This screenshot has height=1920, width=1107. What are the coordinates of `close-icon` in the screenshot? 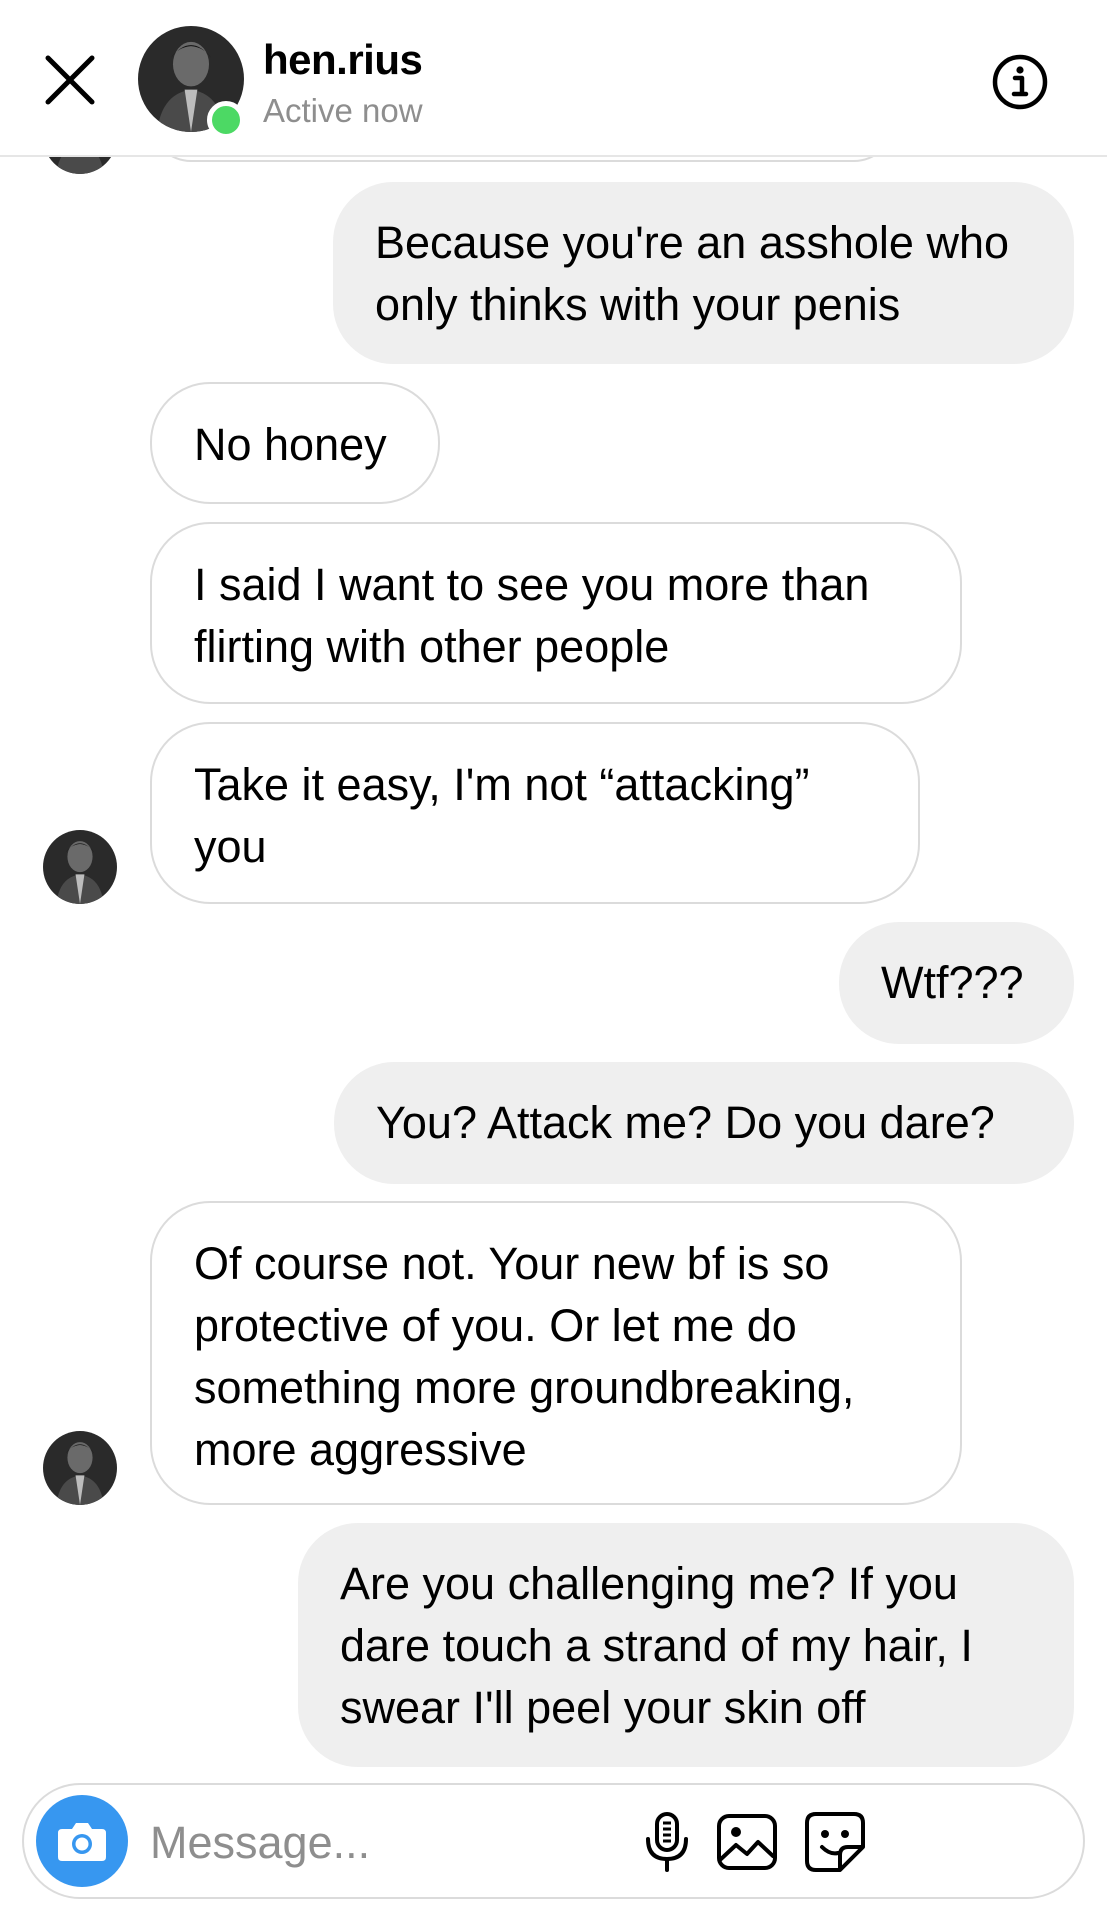 It's located at (70, 80).